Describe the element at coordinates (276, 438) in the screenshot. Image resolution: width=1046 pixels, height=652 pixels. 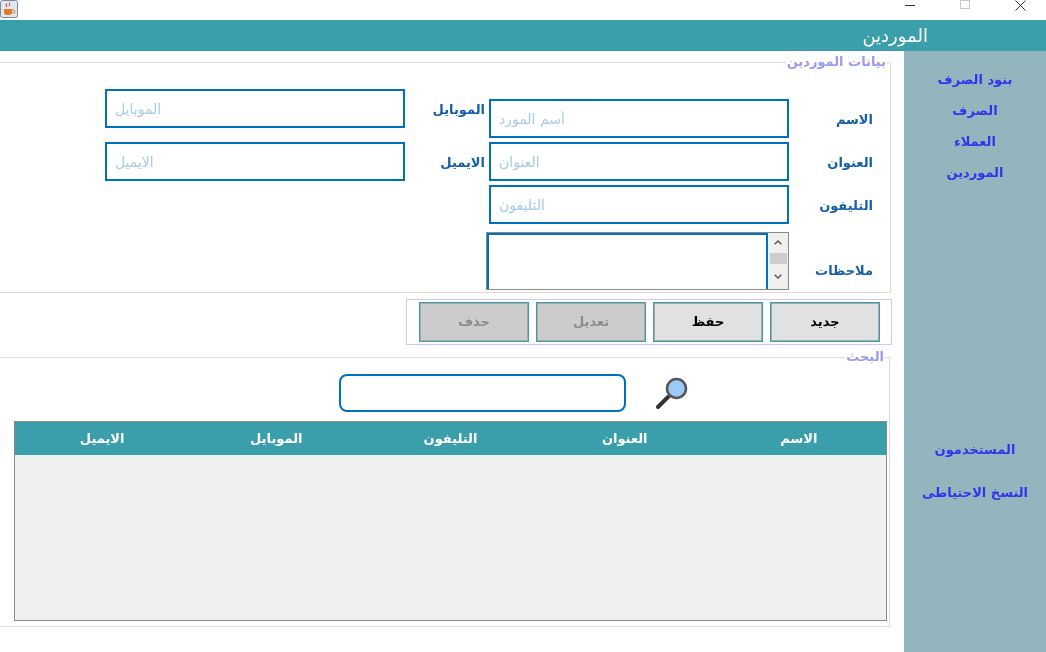
I see `column-header: الموبايل` at that location.